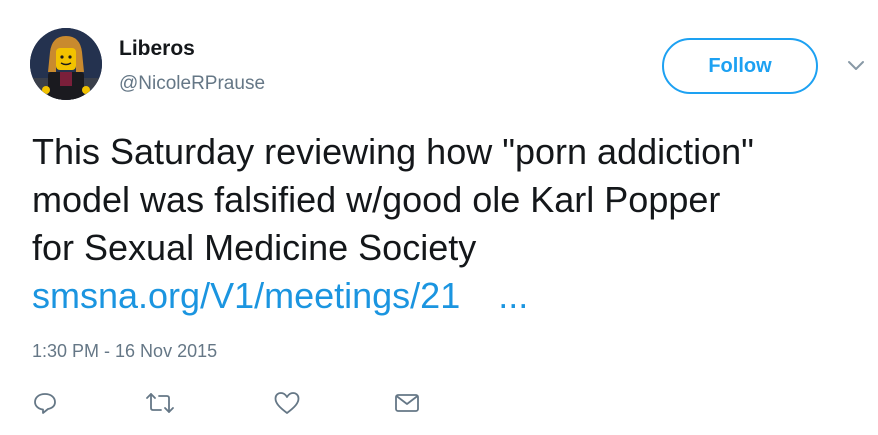 The height and width of the screenshot is (435, 878). What do you see at coordinates (246, 295) in the screenshot?
I see `tweet-link: smsna.org/V1/meetings/21` at bounding box center [246, 295].